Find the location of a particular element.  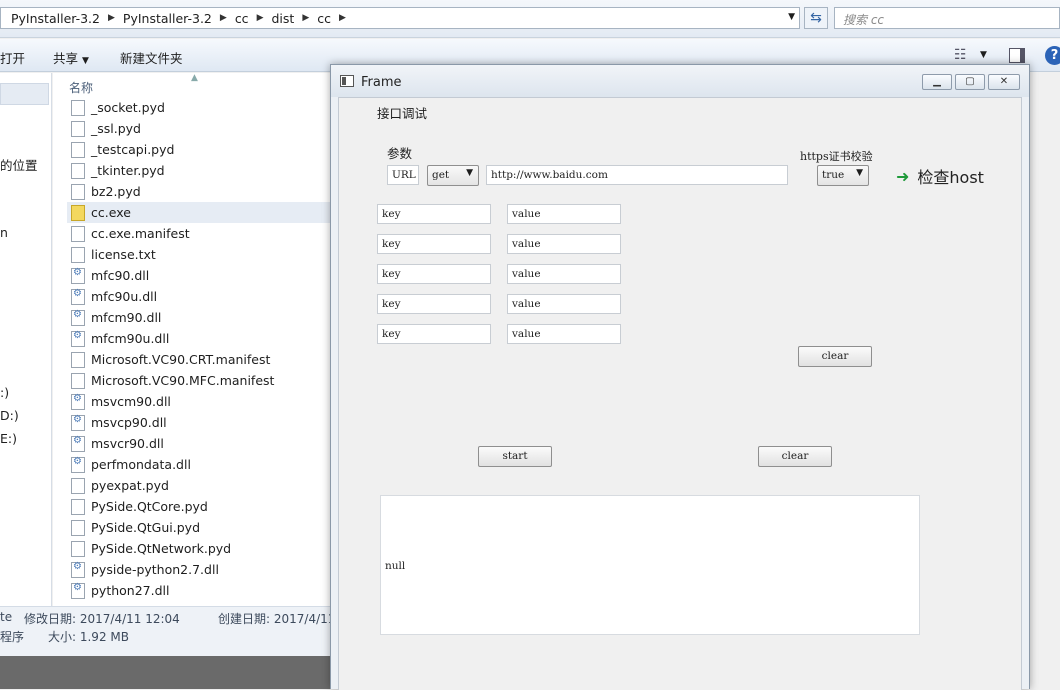

search-input: 搜索 cc is located at coordinates (947, 18).